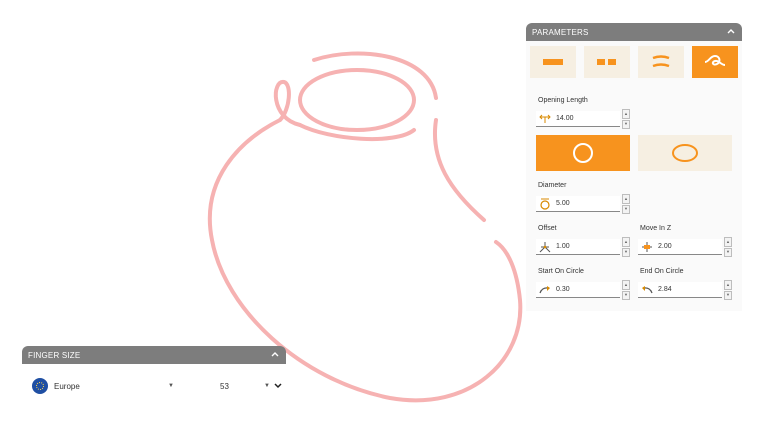 Image resolution: width=768 pixels, height=437 pixels. What do you see at coordinates (545, 247) in the screenshot?
I see `offset-icon` at bounding box center [545, 247].